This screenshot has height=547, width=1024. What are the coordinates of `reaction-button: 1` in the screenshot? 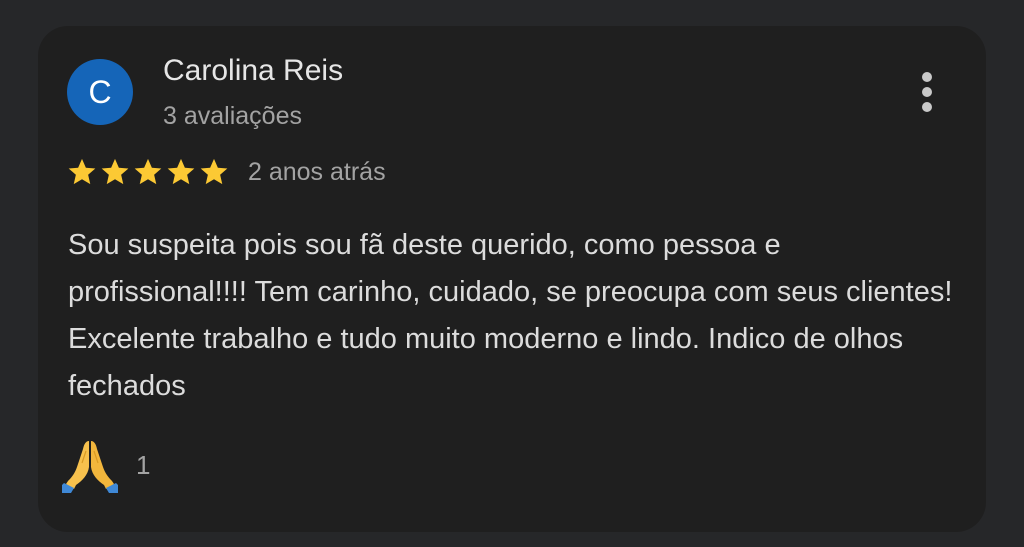 It's located at (106, 465).